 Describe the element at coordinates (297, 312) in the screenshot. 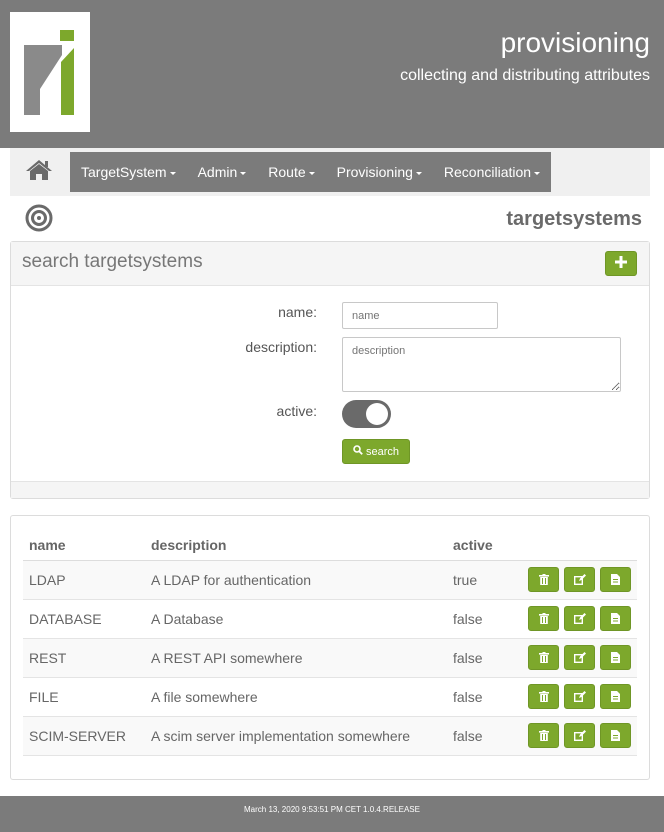

I see `name-label: name:` at that location.